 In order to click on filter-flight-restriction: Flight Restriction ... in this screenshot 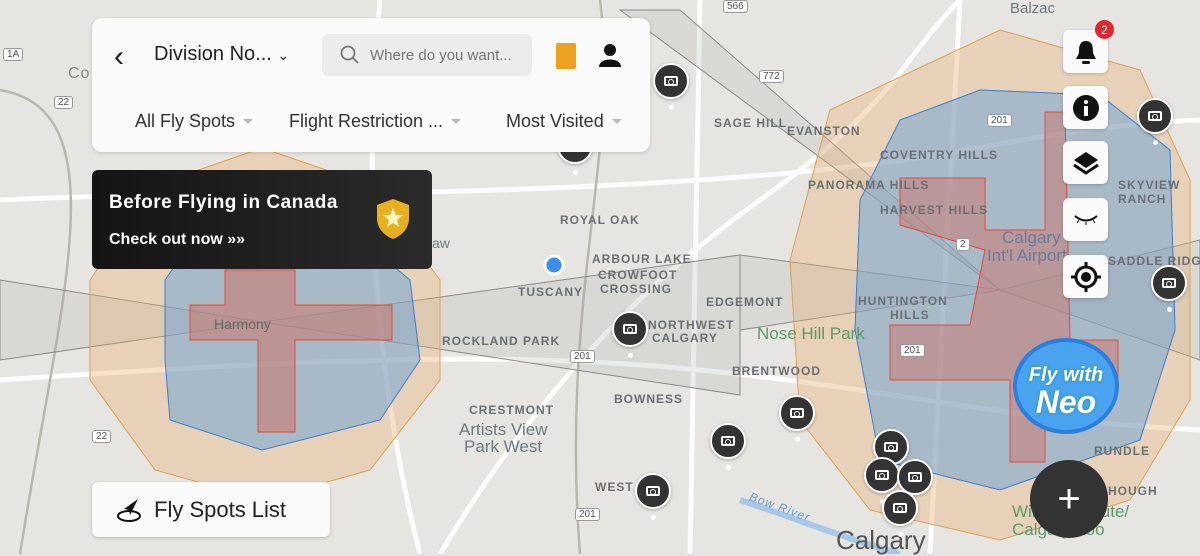, I will do `click(375, 121)`.